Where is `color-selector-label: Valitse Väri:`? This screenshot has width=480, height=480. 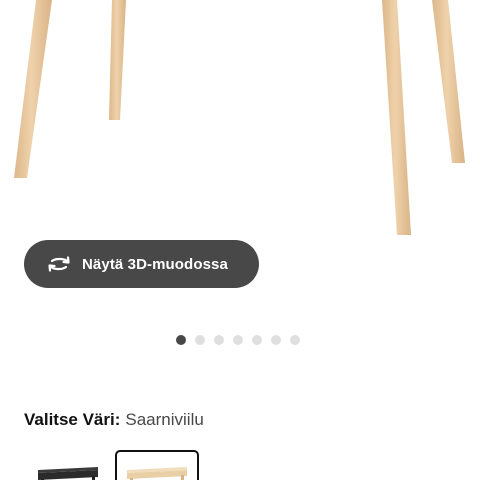
color-selector-label: Valitse Väri: is located at coordinates (72, 419).